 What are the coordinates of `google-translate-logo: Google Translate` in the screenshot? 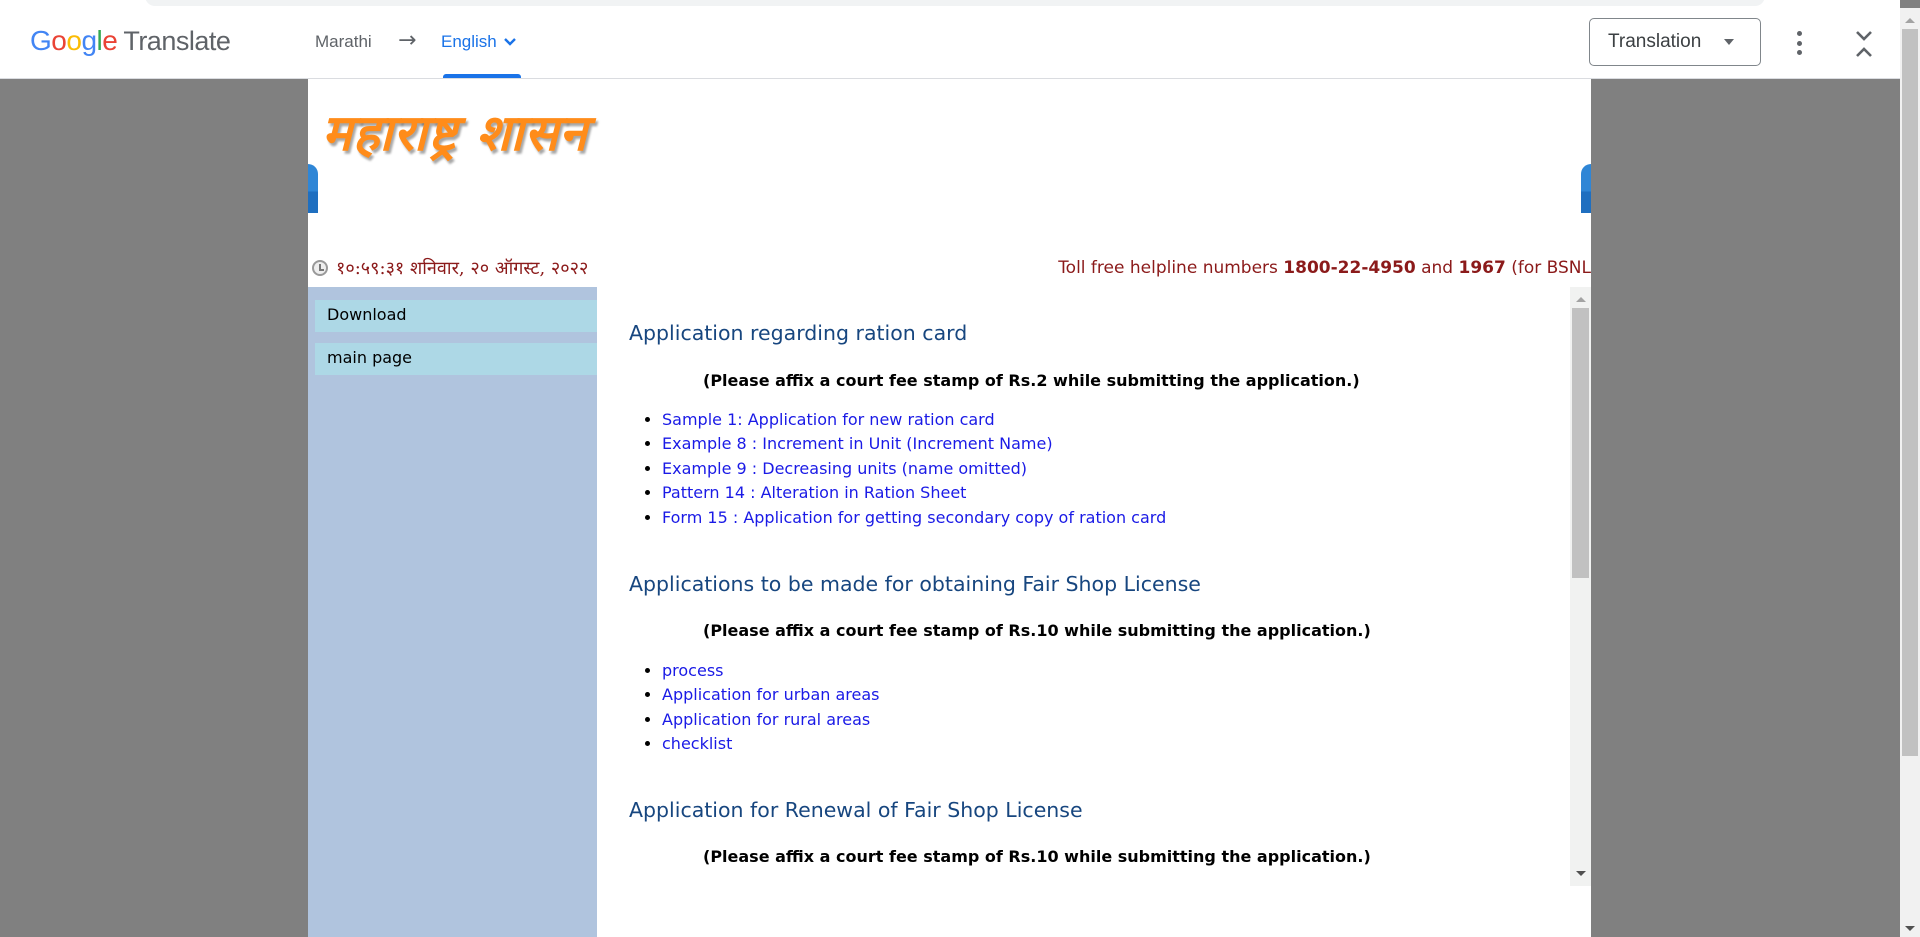 It's located at (130, 41).